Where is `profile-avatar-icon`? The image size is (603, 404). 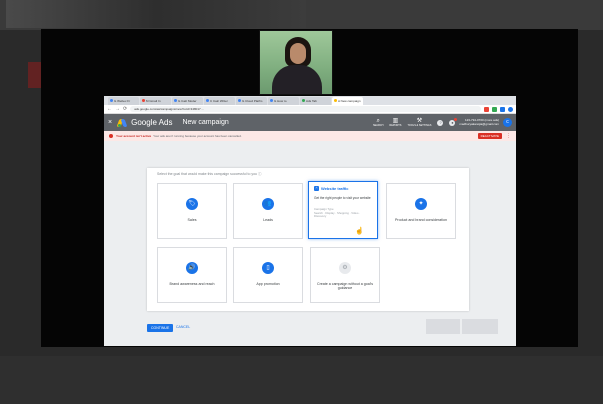
profile-avatar-icon is located at coordinates (510, 109).